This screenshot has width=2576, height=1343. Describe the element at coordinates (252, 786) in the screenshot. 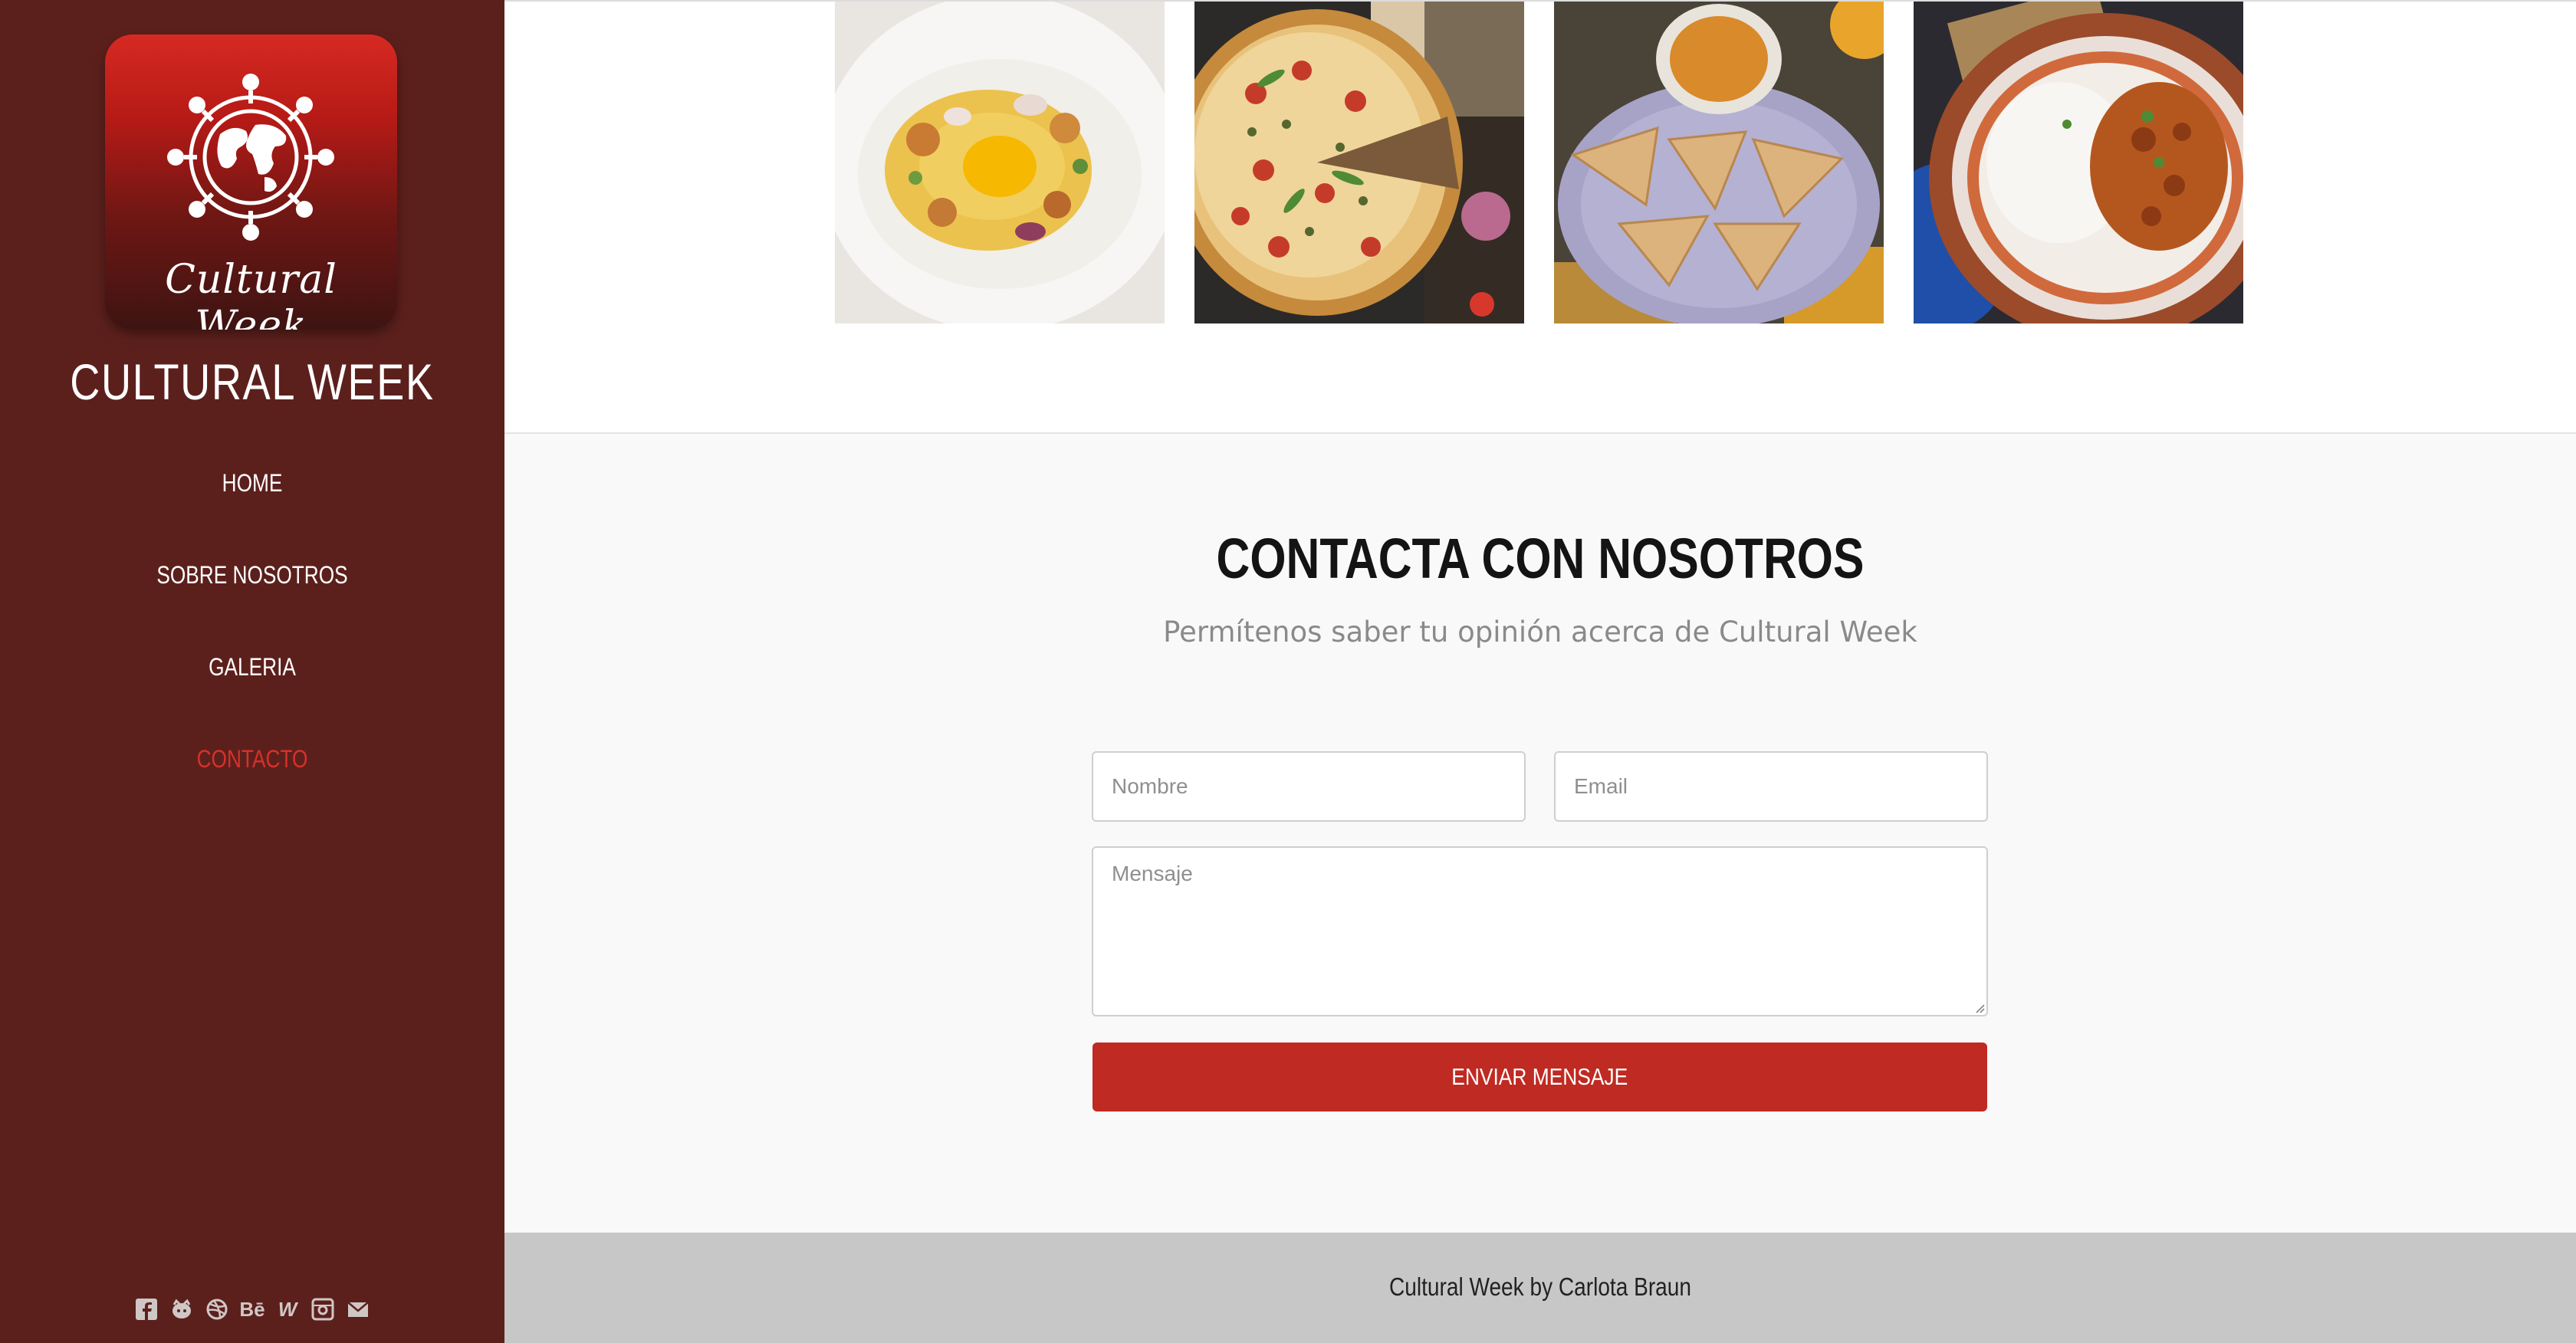

I see `nav-item-contacto: CONTACTO` at that location.